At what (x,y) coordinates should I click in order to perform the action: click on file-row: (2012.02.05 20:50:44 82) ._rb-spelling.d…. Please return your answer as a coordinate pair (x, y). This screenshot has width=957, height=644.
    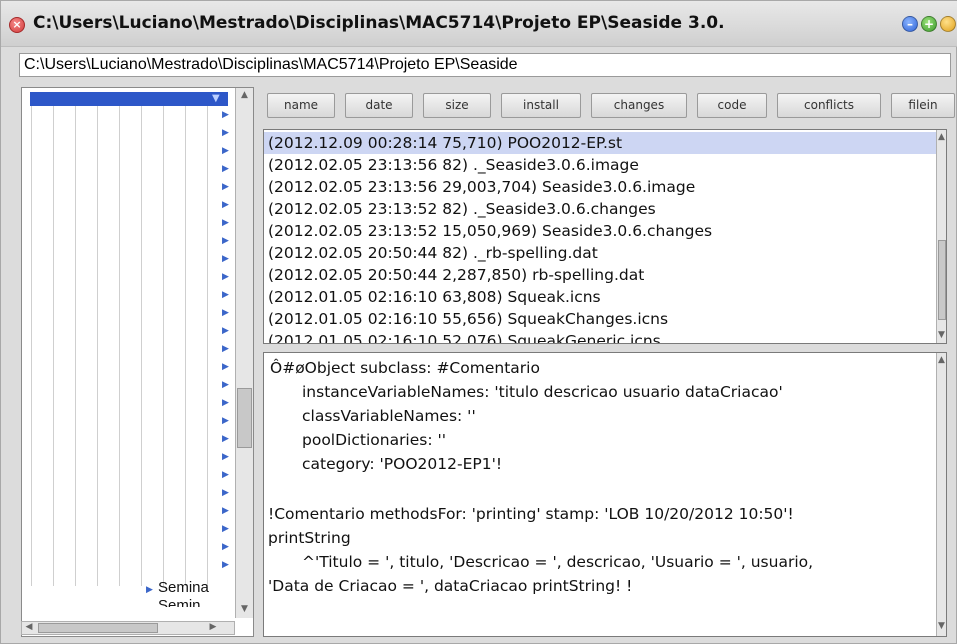
    Looking at the image, I should click on (603, 253).